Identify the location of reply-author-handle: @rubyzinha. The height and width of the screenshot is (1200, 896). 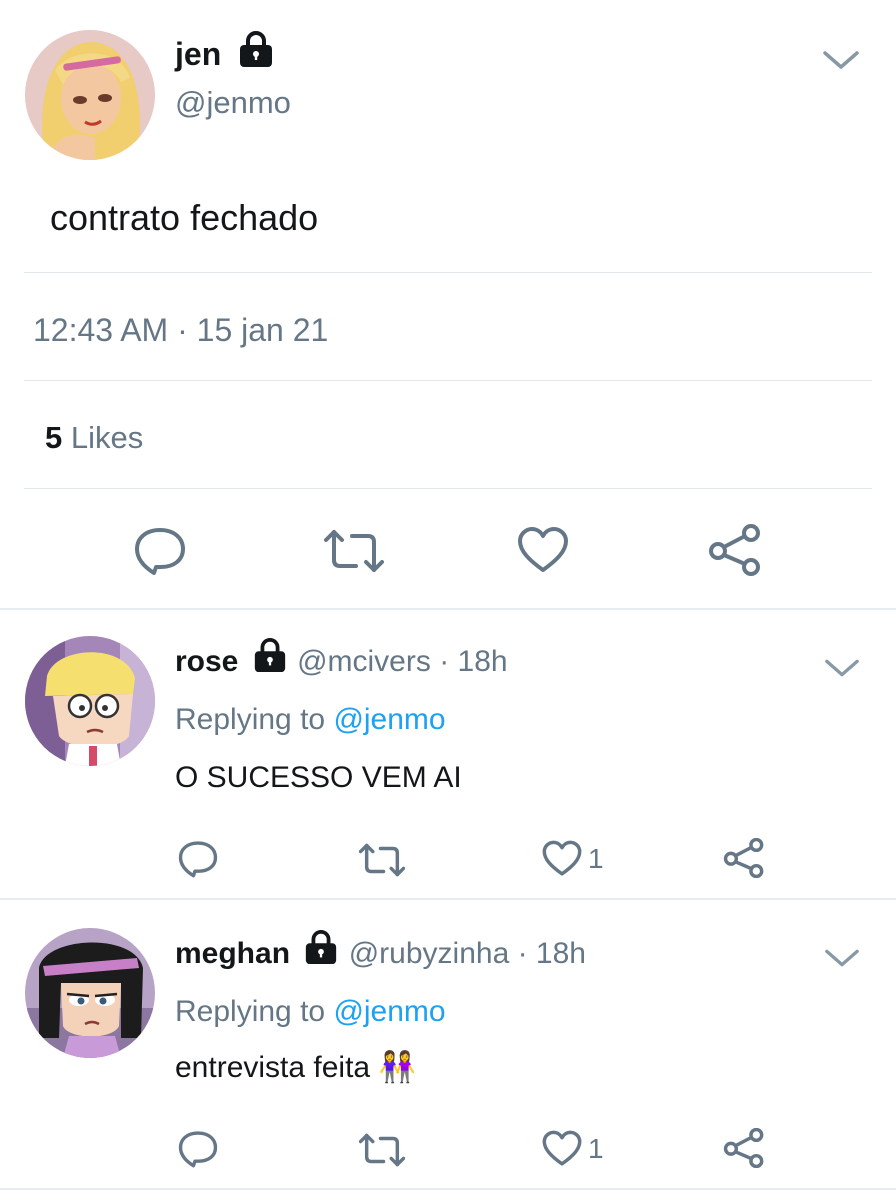
(429, 953).